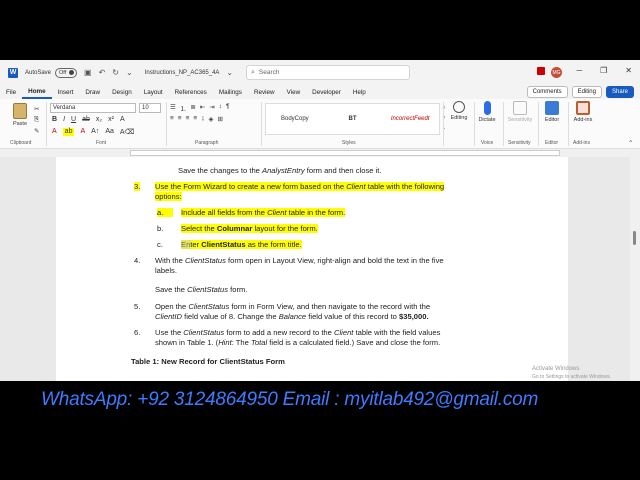 Image resolution: width=640 pixels, height=480 pixels. Describe the element at coordinates (102, 72) in the screenshot. I see `undo-icon: ↶` at that location.